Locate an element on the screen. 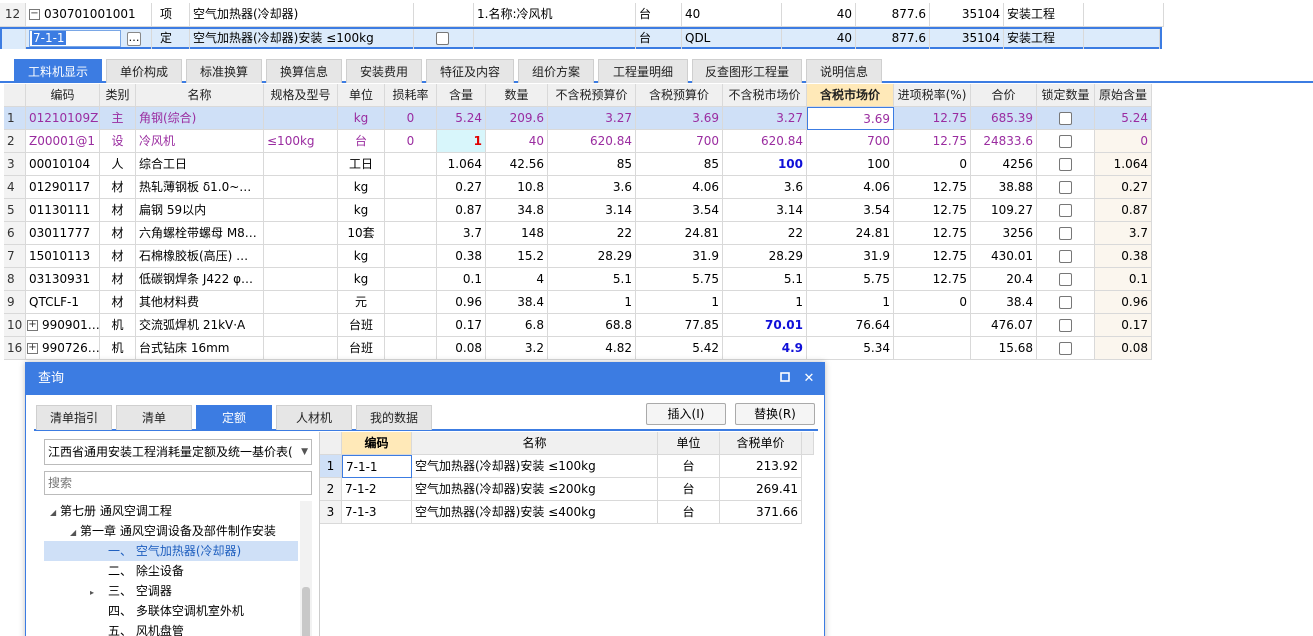 The width and height of the screenshot is (1313, 636). cell-quantity: 209.6 is located at coordinates (517, 118).